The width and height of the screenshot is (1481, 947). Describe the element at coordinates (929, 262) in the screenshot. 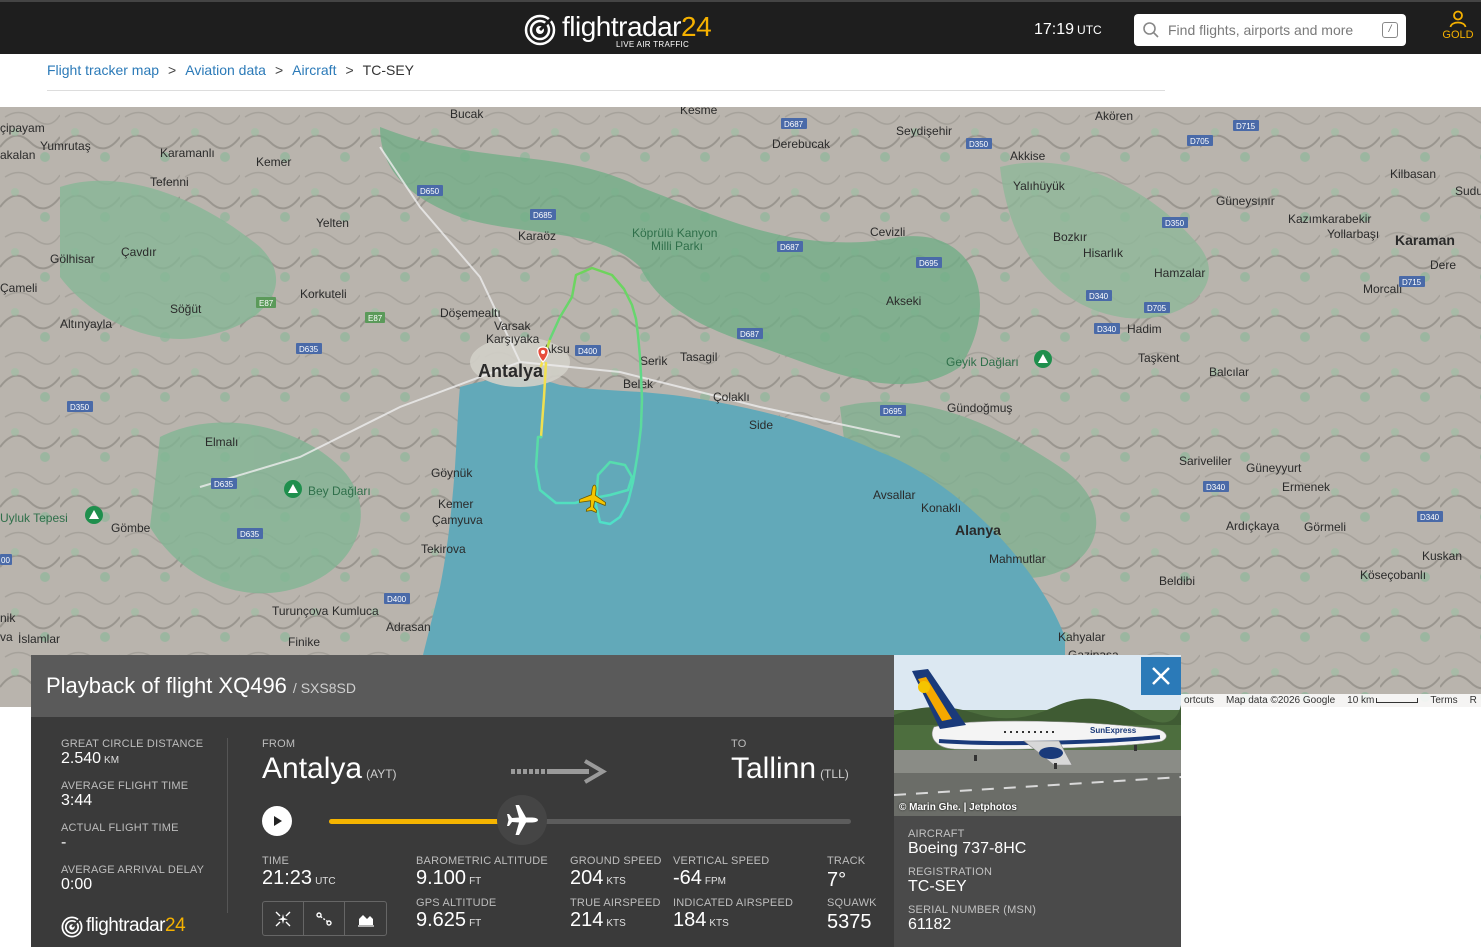

I see `road-shield: D695` at that location.